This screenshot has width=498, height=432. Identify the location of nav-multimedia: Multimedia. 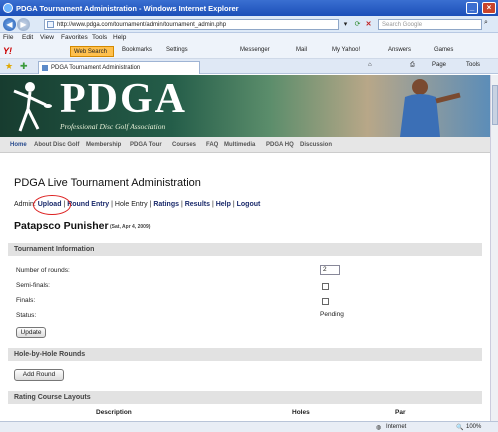
(239, 145).